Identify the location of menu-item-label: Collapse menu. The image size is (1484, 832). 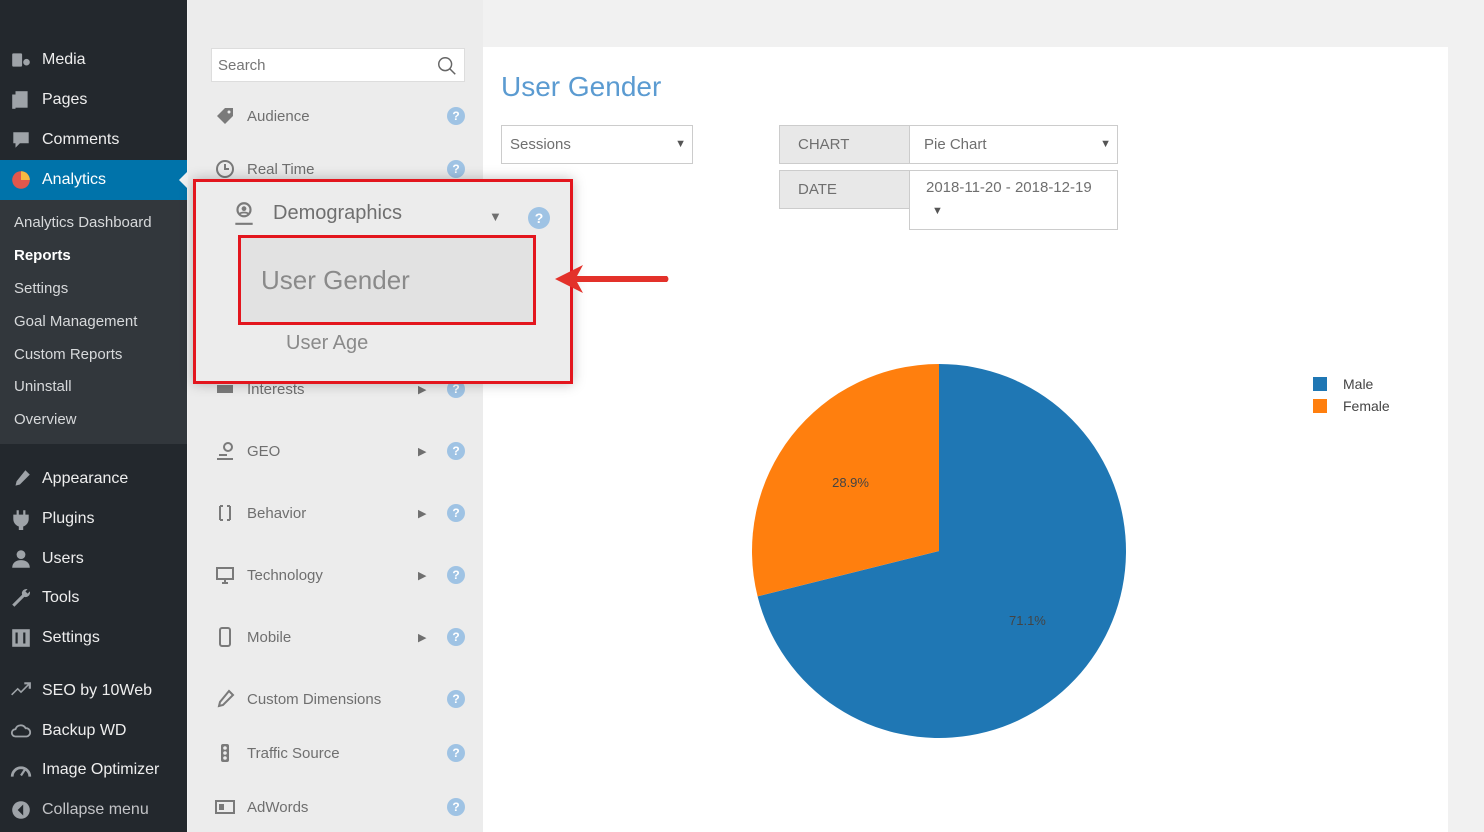
(95, 809).